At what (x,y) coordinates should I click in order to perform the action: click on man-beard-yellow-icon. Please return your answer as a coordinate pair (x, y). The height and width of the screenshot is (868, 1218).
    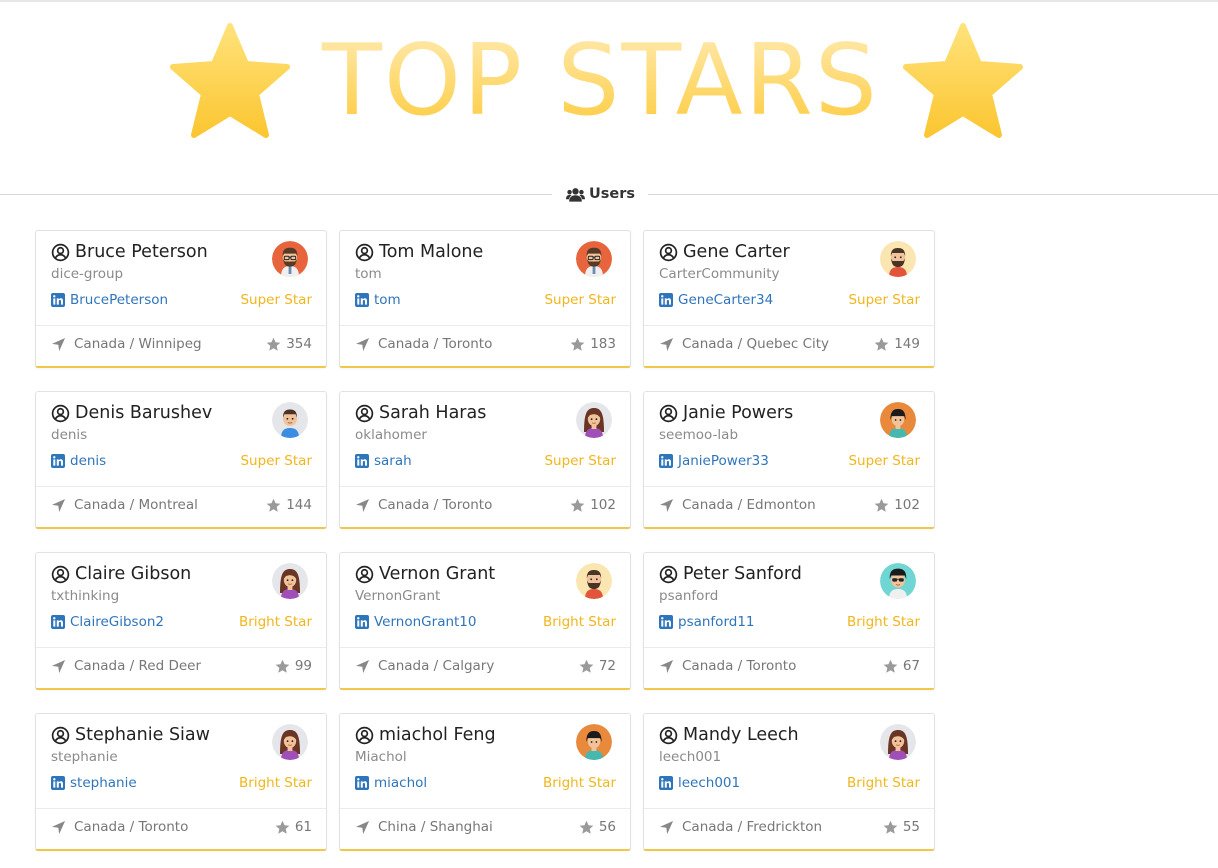
    Looking at the image, I should click on (594, 581).